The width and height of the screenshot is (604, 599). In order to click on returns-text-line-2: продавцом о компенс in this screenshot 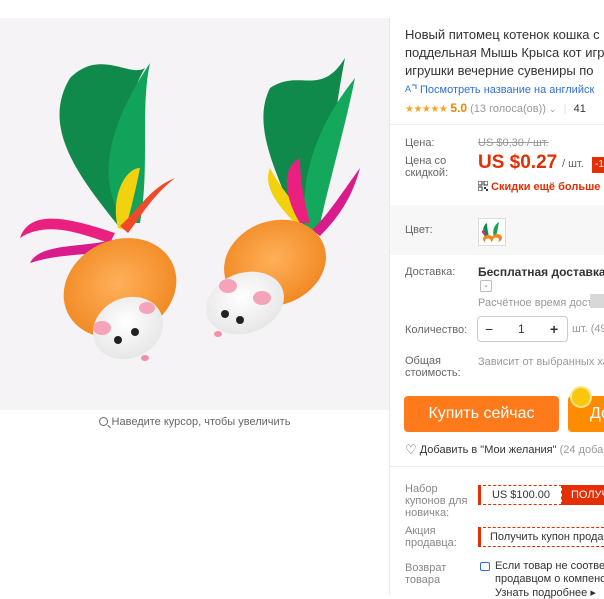, I will do `click(549, 579)`.